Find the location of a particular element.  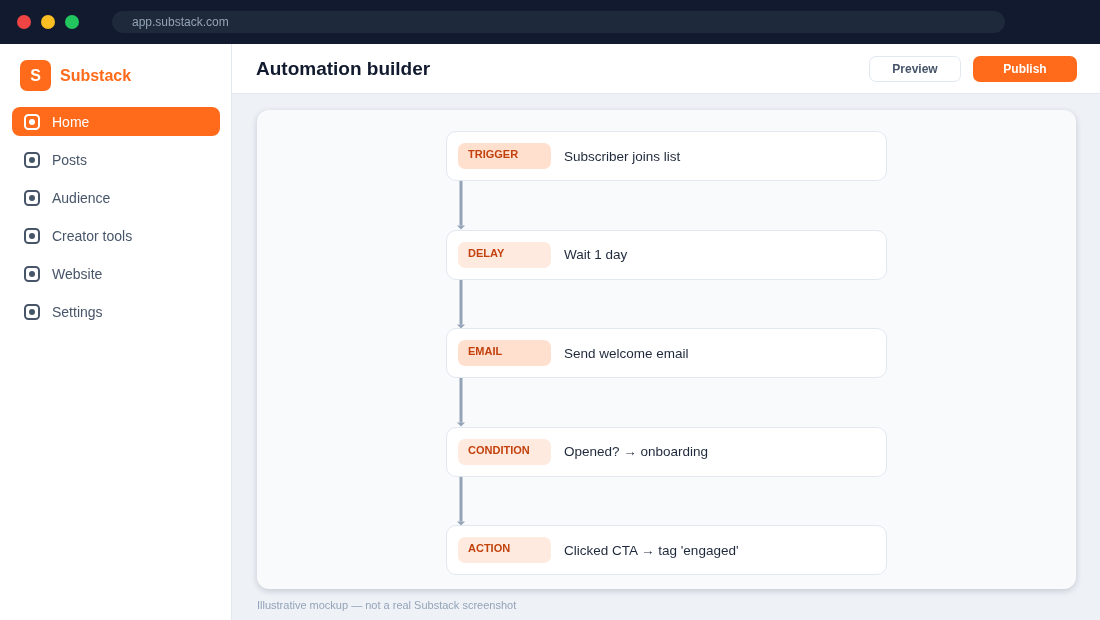

step-type-tag: DELAY is located at coordinates (504, 254).